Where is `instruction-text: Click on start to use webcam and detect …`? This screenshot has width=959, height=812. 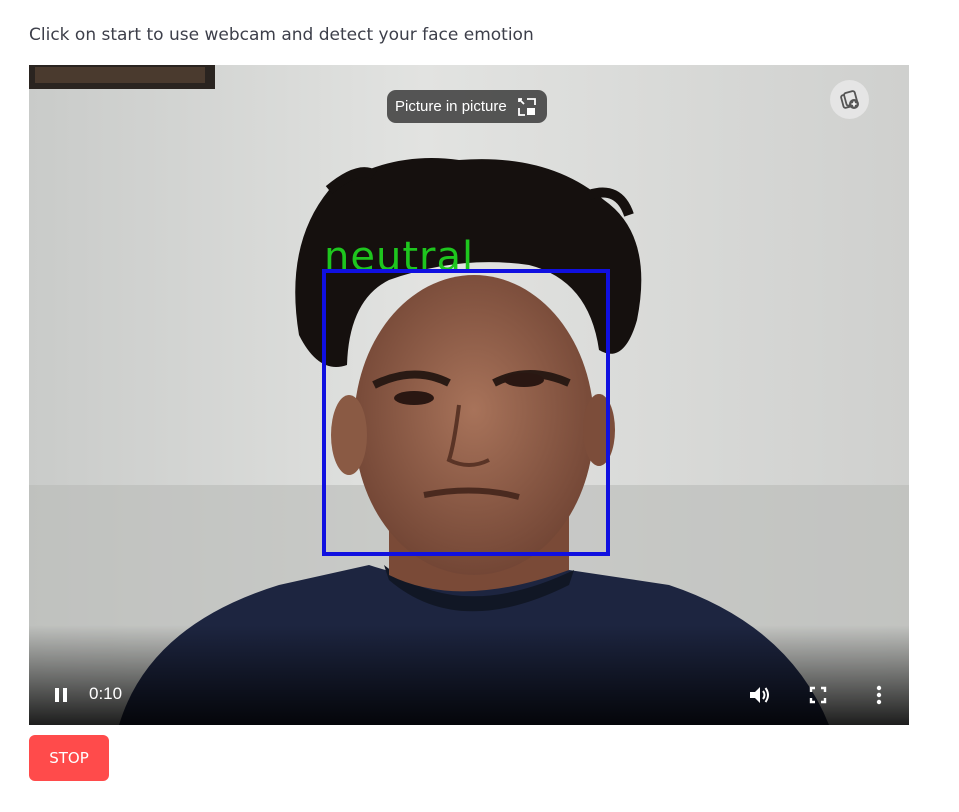
instruction-text: Click on start to use webcam and detect … is located at coordinates (281, 35).